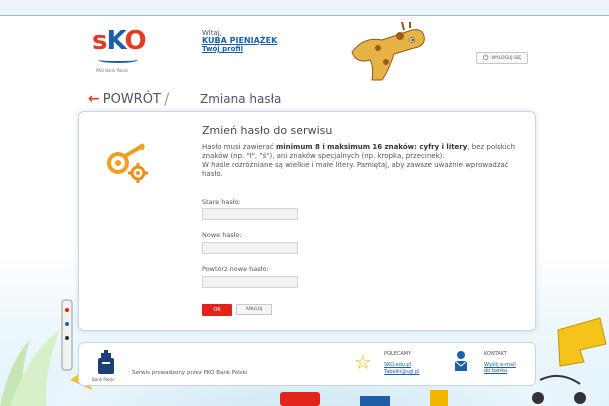 The height and width of the screenshot is (406, 609). What do you see at coordinates (241, 99) in the screenshot?
I see `page-title: Zmiana hasła` at bounding box center [241, 99].